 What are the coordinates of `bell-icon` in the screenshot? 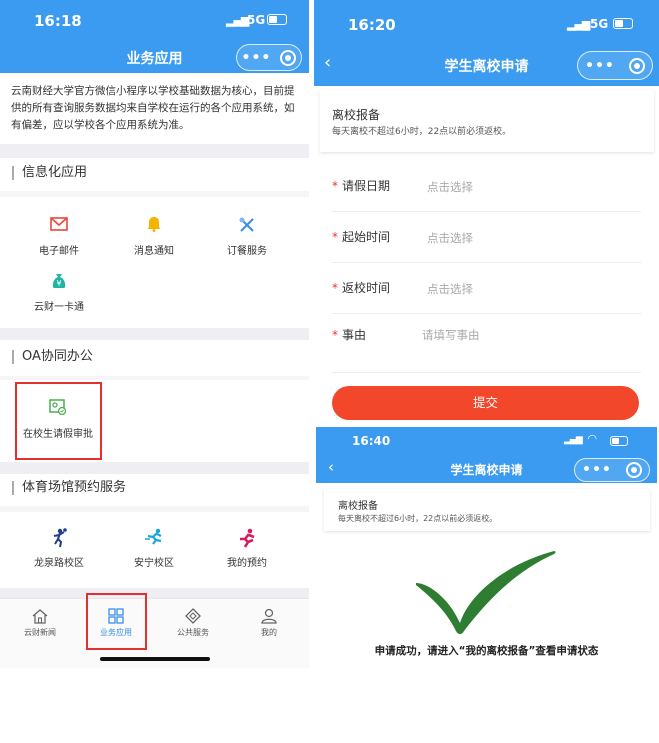 It's located at (154, 226).